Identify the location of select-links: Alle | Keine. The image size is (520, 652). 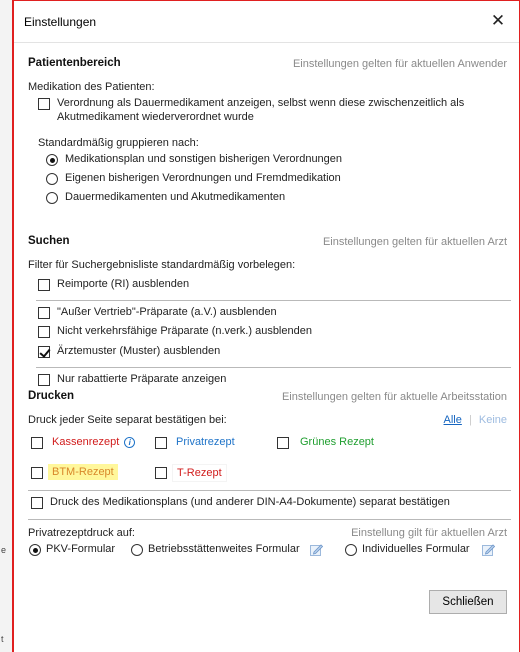
(475, 420).